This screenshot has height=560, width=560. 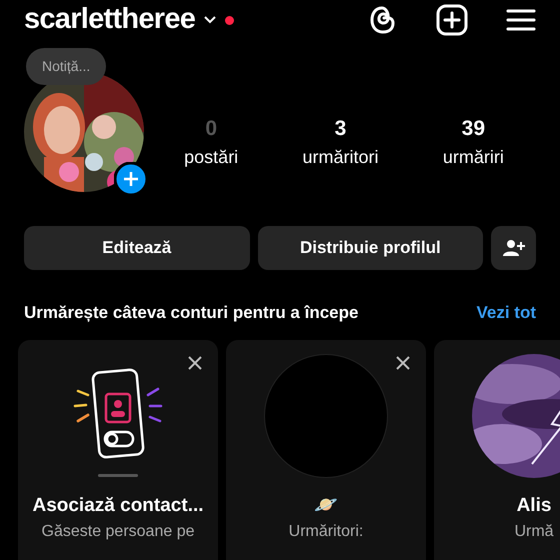 I want to click on card-title: Alis, so click(x=534, y=506).